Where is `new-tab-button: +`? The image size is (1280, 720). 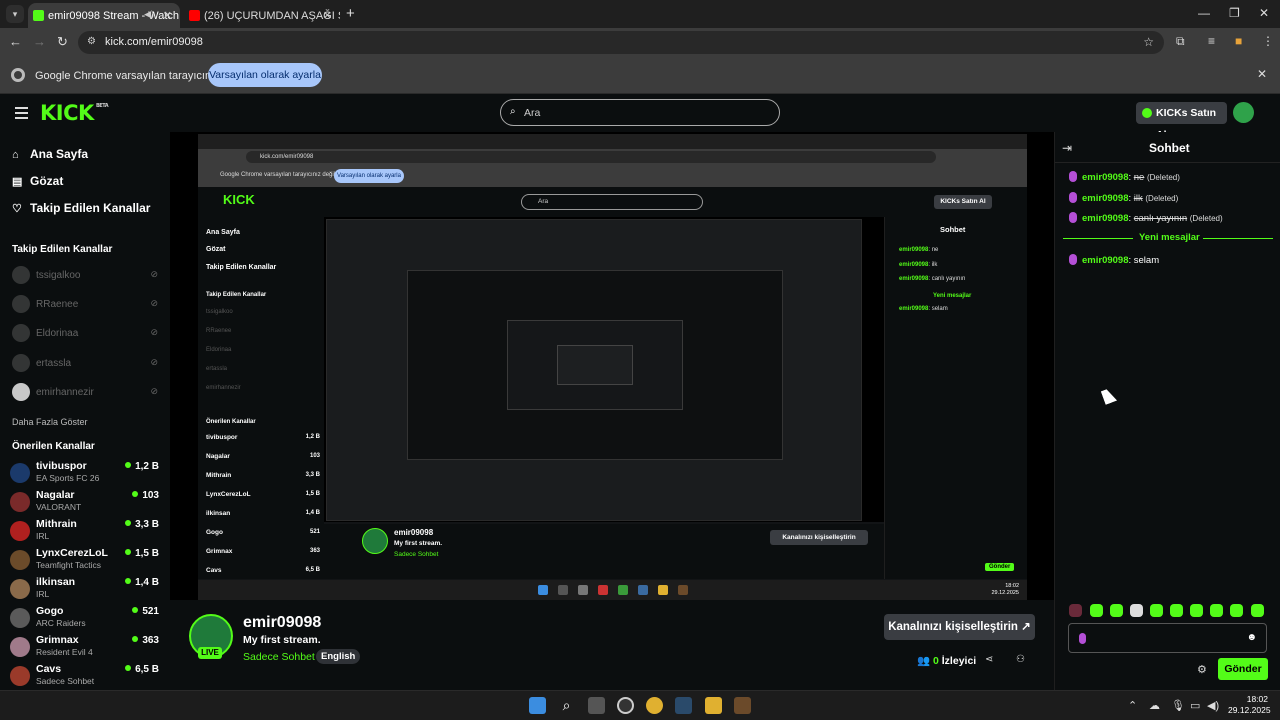 new-tab-button: + is located at coordinates (350, 13).